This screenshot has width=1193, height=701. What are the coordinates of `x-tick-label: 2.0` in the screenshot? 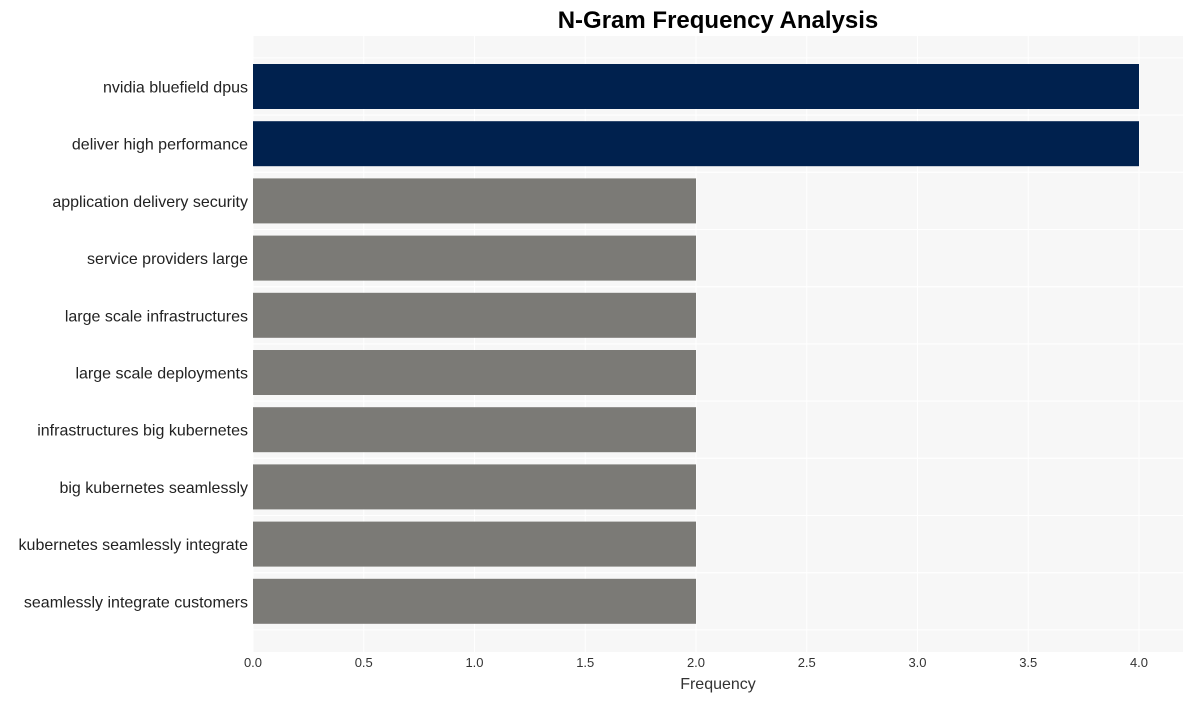 It's located at (696, 662).